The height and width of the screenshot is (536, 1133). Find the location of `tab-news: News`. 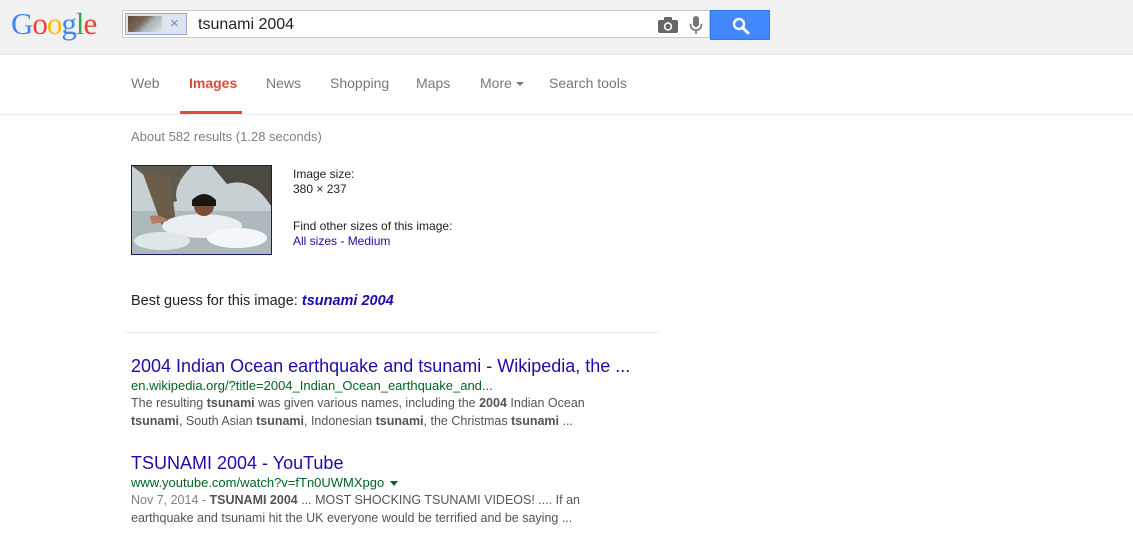

tab-news: News is located at coordinates (283, 83).